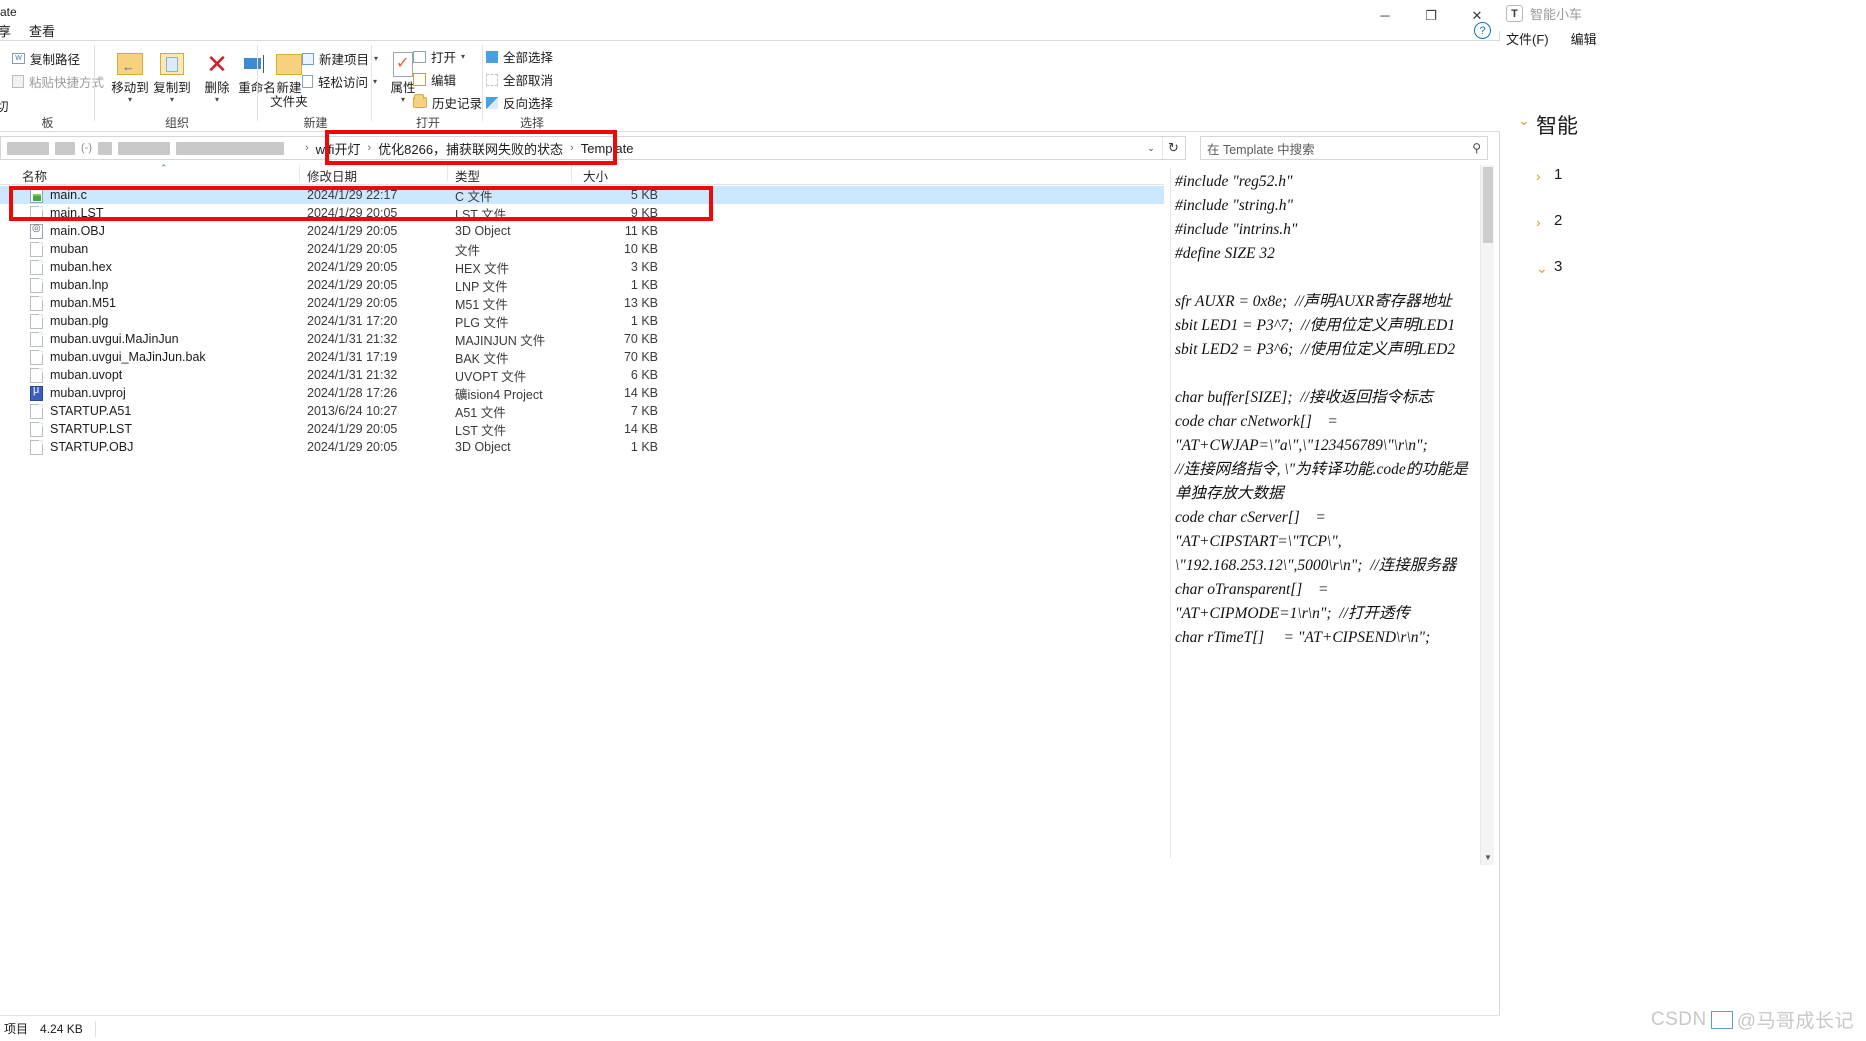 The height and width of the screenshot is (1041, 1866). Describe the element at coordinates (607, 148) in the screenshot. I see `breadcrumb-item-template: Template` at that location.